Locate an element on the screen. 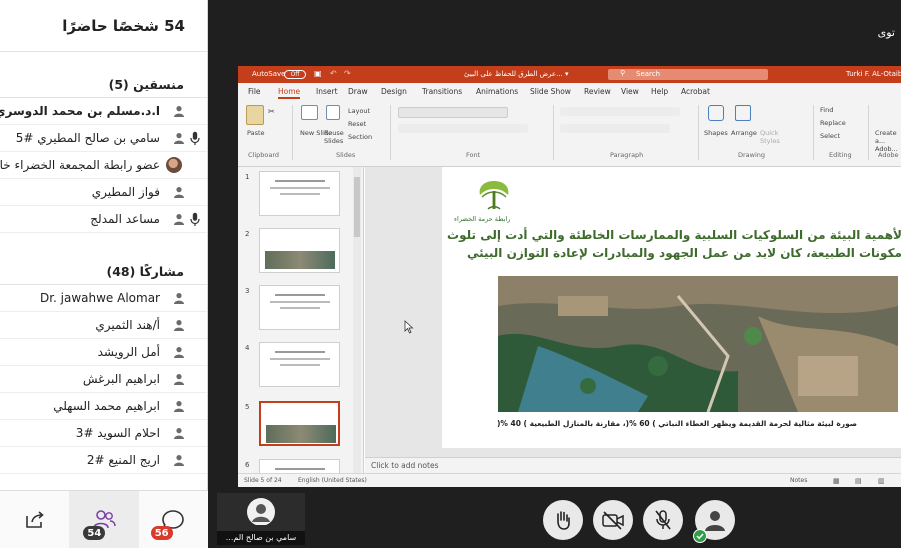  reading-view-icon: ▥ is located at coordinates (881, 481).